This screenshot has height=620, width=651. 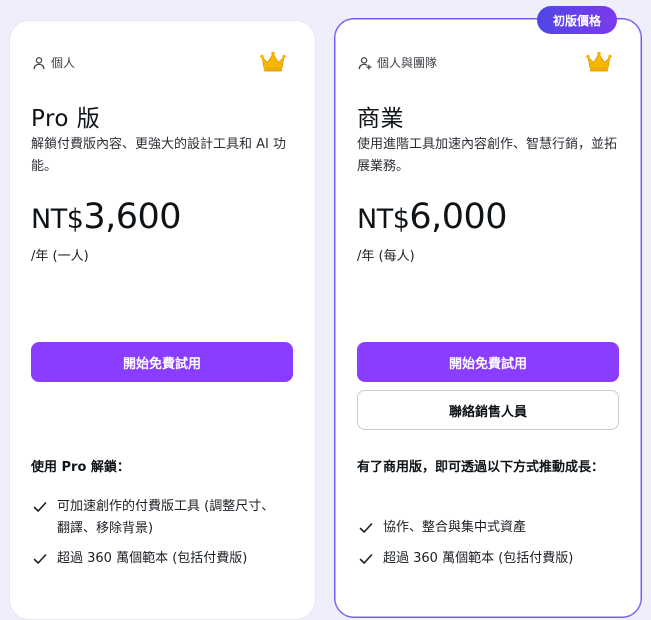 What do you see at coordinates (63, 63) in the screenshot?
I see `pro-plan-type-label: 個人` at bounding box center [63, 63].